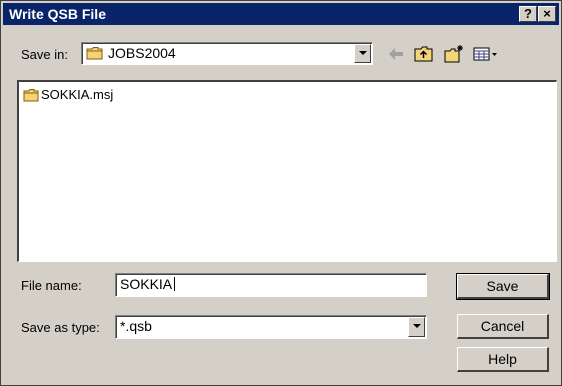 This screenshot has width=562, height=386. I want to click on file-name-text: SOKKIA.msj, so click(77, 94).